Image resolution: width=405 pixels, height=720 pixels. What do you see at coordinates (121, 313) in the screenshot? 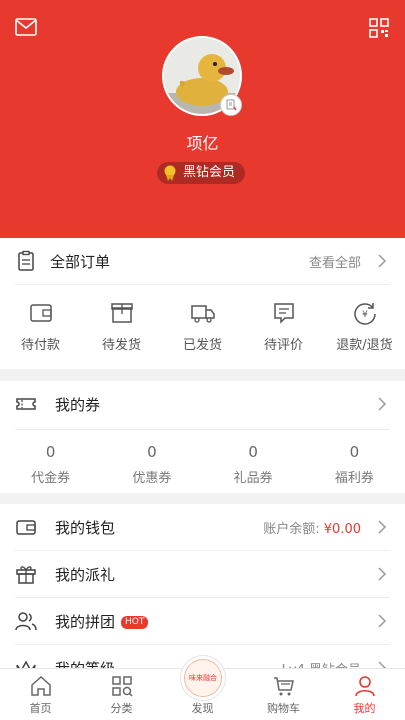
I see `package-icon` at bounding box center [121, 313].